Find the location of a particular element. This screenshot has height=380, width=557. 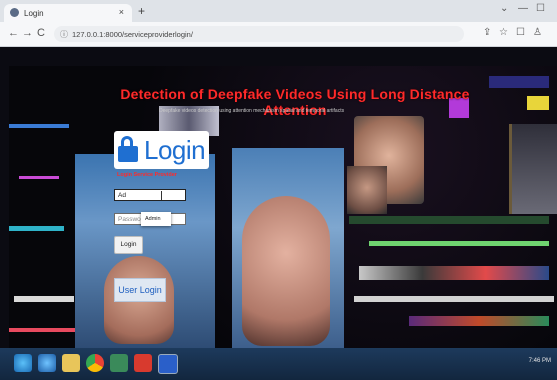

bookmark-star-icon: ☆ is located at coordinates (503, 32).